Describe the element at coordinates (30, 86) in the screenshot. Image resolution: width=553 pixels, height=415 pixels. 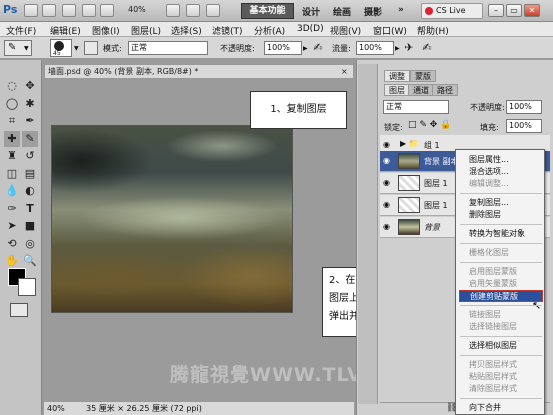
I see `move-tool-icon: ✥` at that location.